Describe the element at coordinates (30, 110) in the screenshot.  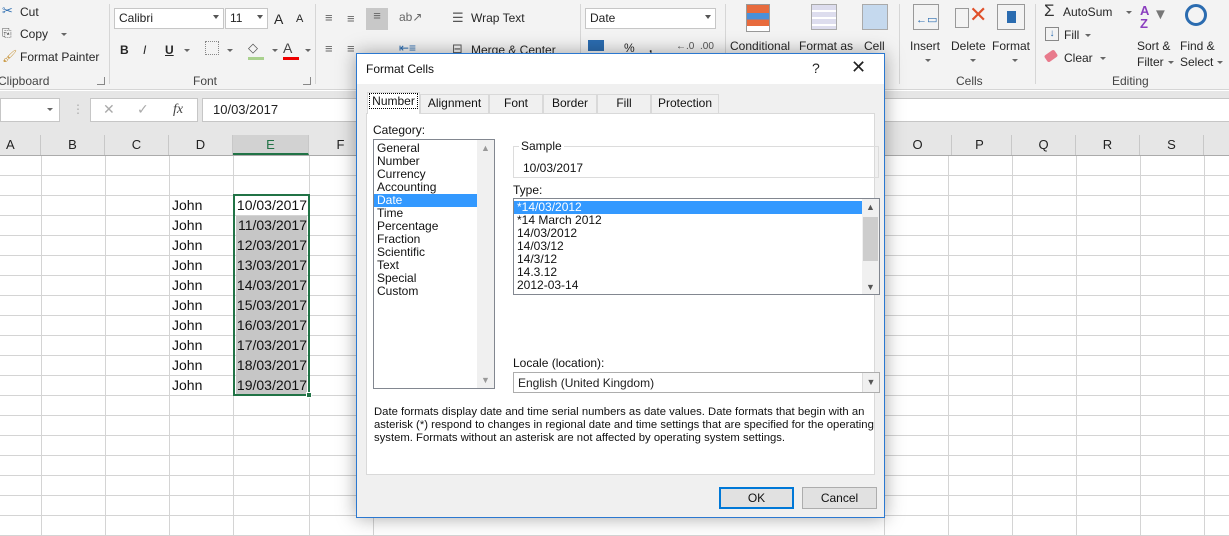
I see `name-box` at that location.